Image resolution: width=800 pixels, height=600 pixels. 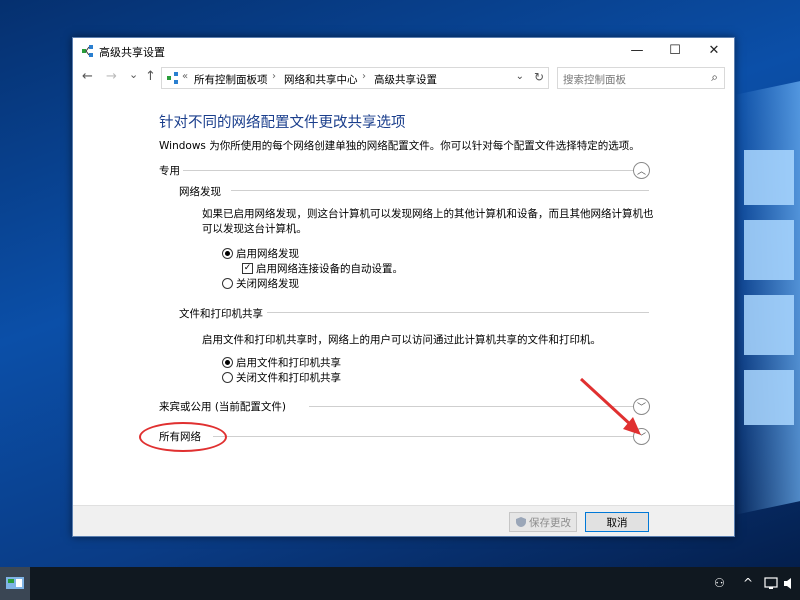 I want to click on checkbox-checked-icon: ✓, so click(x=247, y=268).